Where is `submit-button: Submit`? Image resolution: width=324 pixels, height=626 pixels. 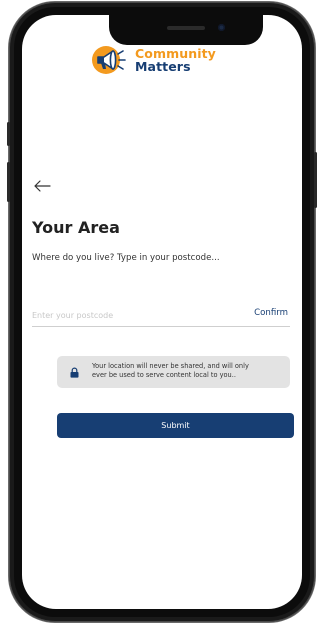
submit-button: Submit is located at coordinates (175, 425).